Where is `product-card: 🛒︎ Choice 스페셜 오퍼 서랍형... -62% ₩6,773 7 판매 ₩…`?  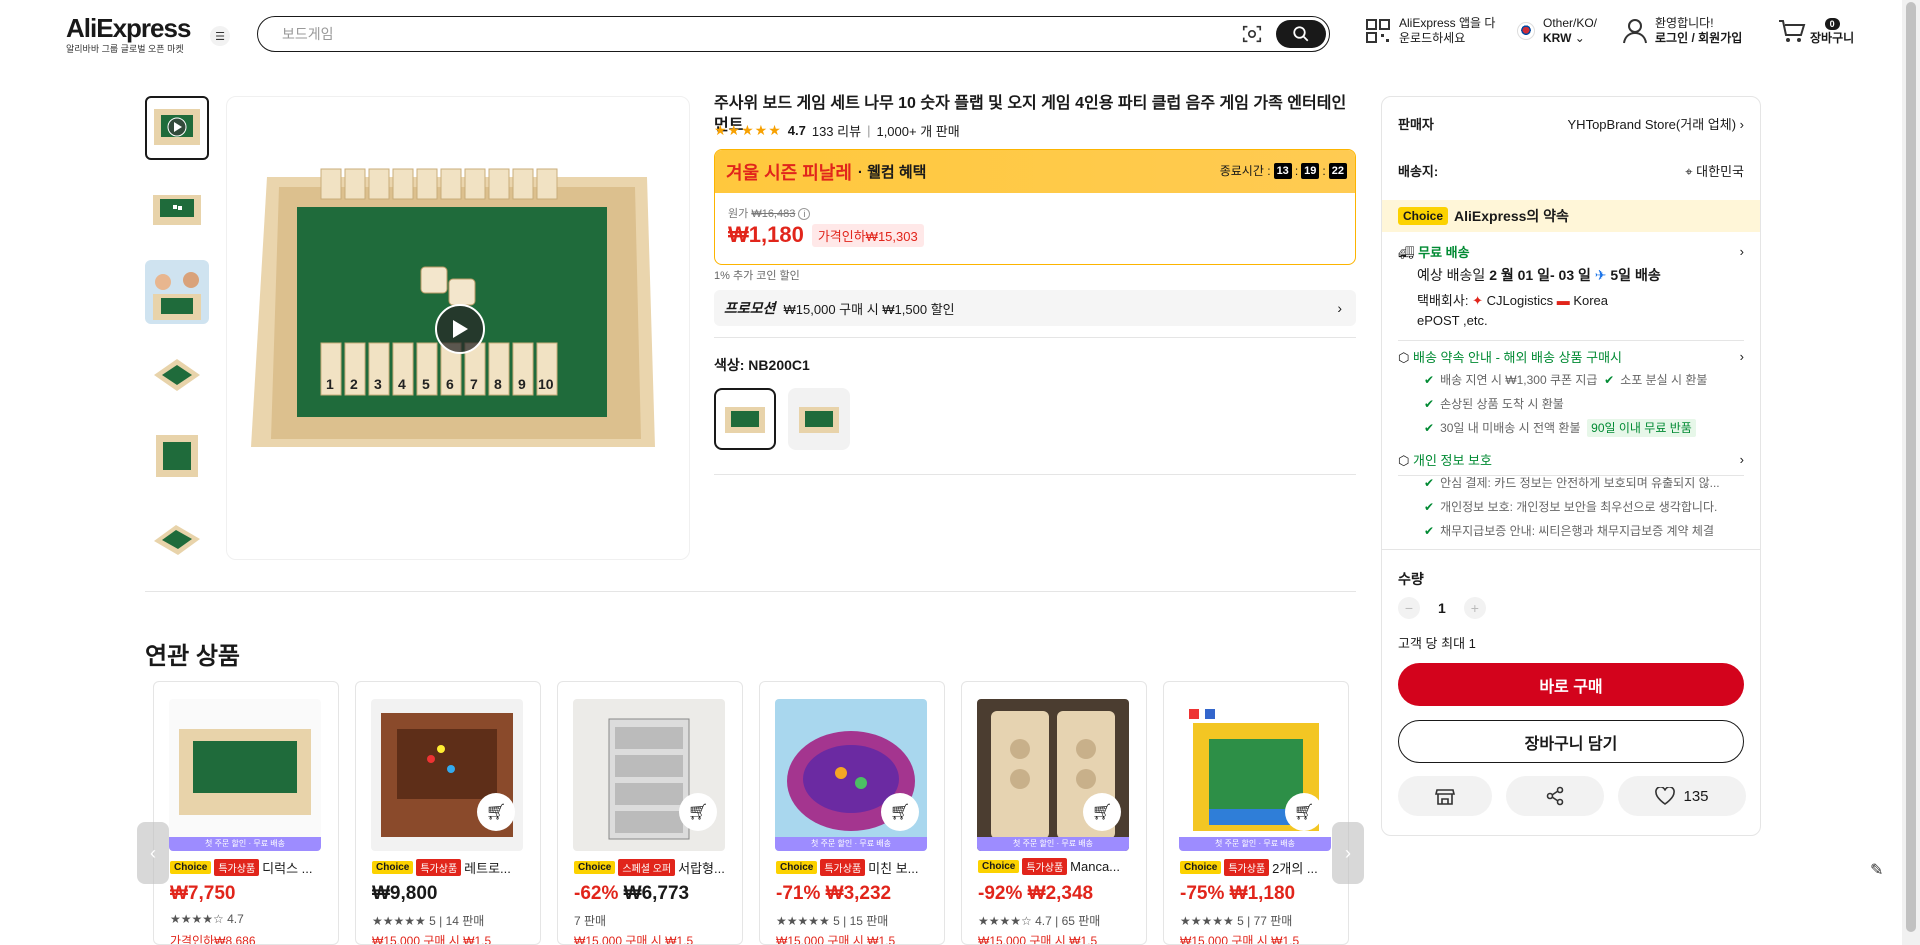
product-card: 🛒︎ Choice 스페셜 오퍼 서랍형... -62% ₩6,773 7 판매 ₩… is located at coordinates (650, 813).